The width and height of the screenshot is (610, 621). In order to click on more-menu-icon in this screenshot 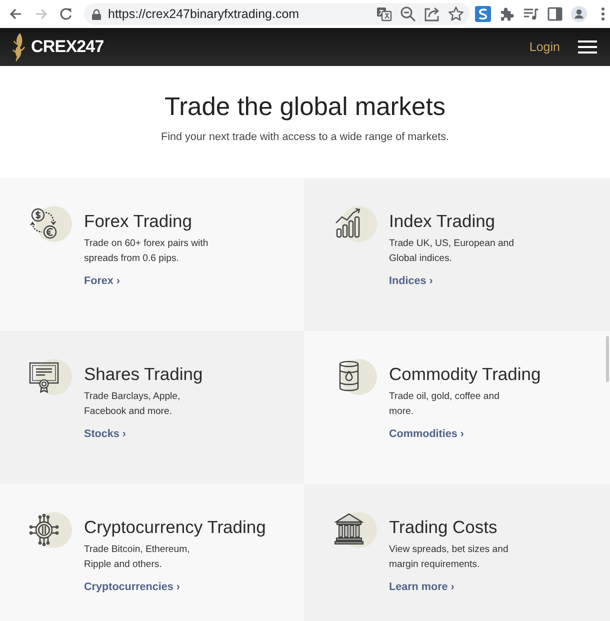, I will do `click(603, 14)`.